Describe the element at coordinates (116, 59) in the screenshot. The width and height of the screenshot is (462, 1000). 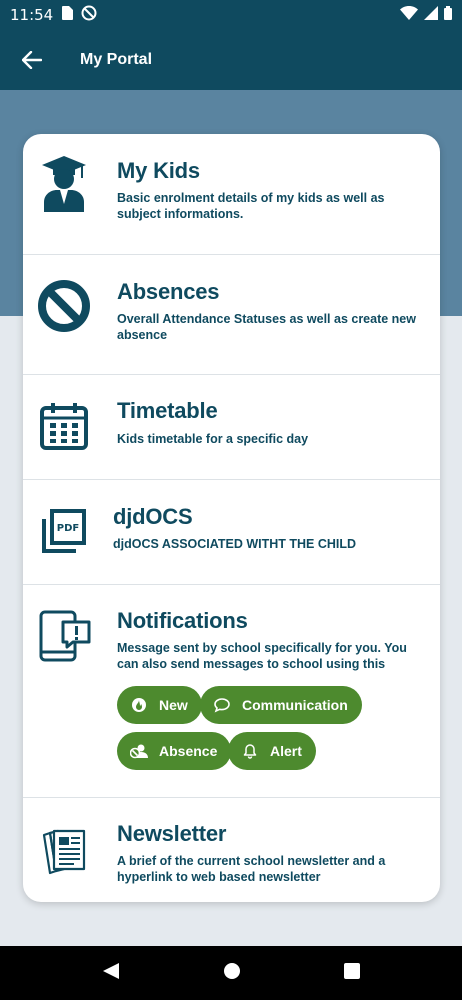
I see `page-title: My Portal` at that location.